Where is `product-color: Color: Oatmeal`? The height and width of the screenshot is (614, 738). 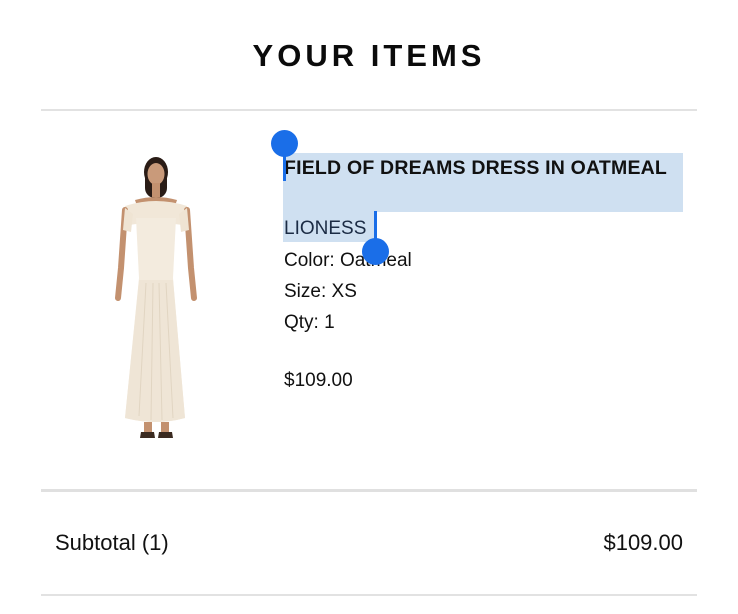
product-color: Color: Oatmeal is located at coordinates (348, 260).